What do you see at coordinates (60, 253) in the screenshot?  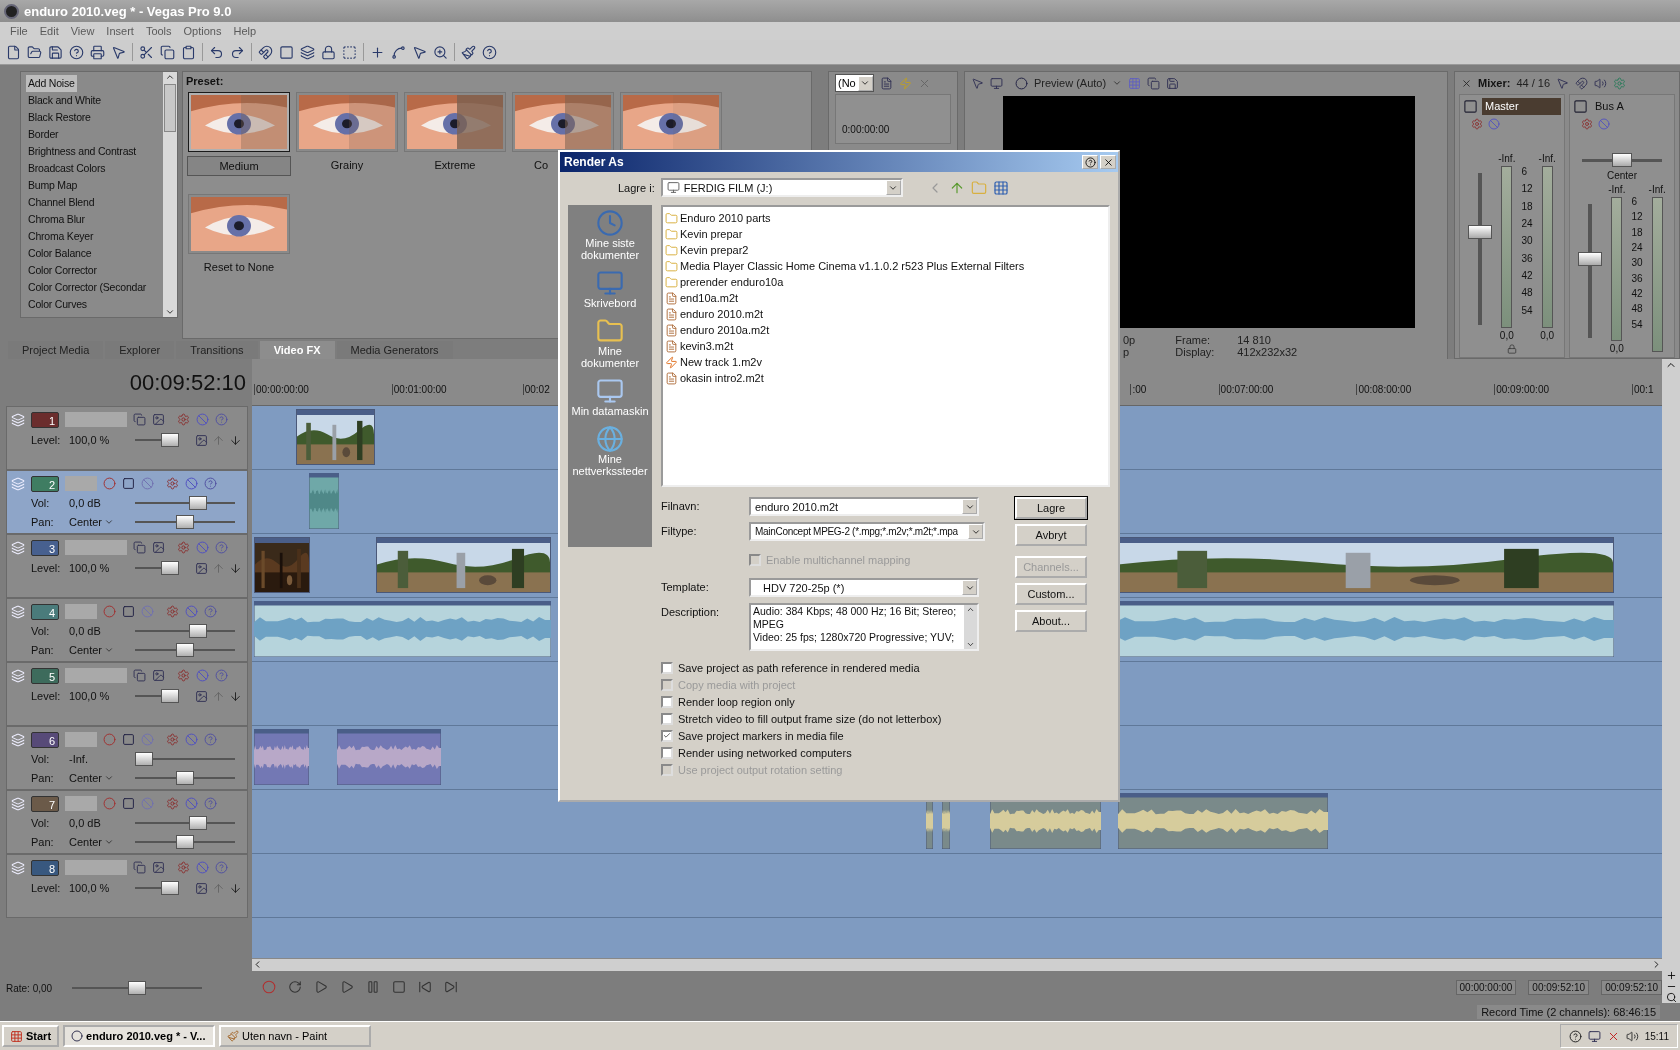 I see `fx-list-item: Color Balance` at bounding box center [60, 253].